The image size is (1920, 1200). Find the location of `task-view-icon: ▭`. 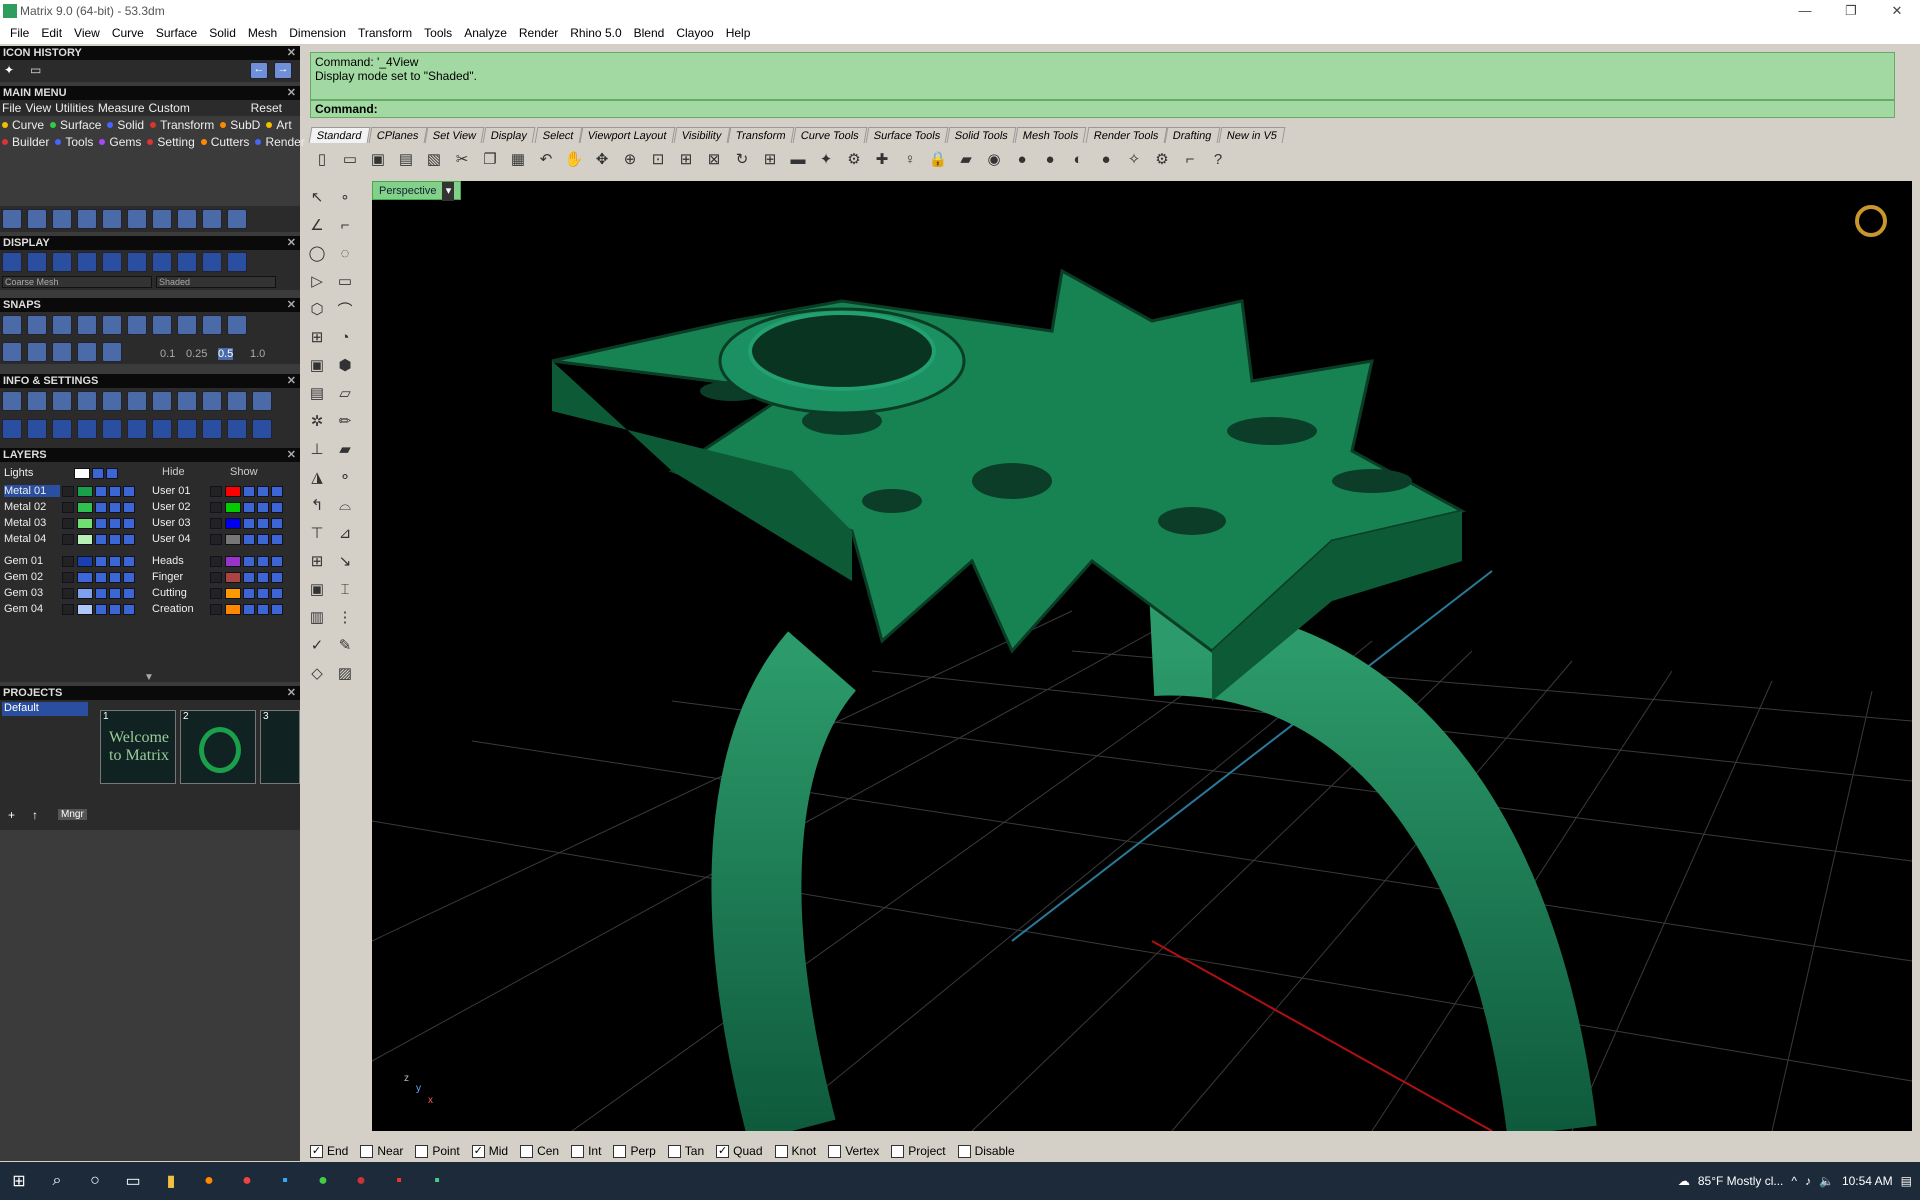

task-view-icon: ▭ is located at coordinates (133, 1181).